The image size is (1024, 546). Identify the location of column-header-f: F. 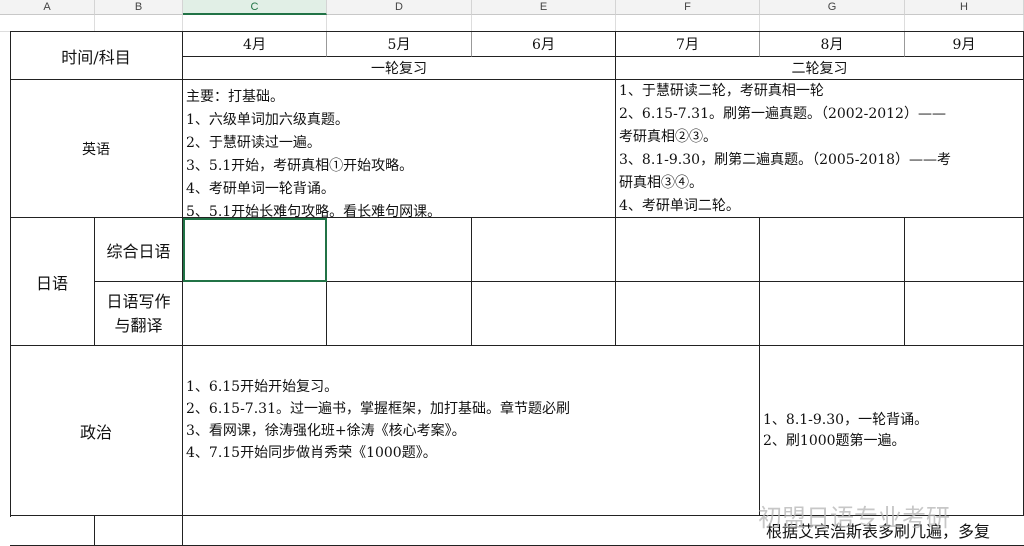
(688, 7).